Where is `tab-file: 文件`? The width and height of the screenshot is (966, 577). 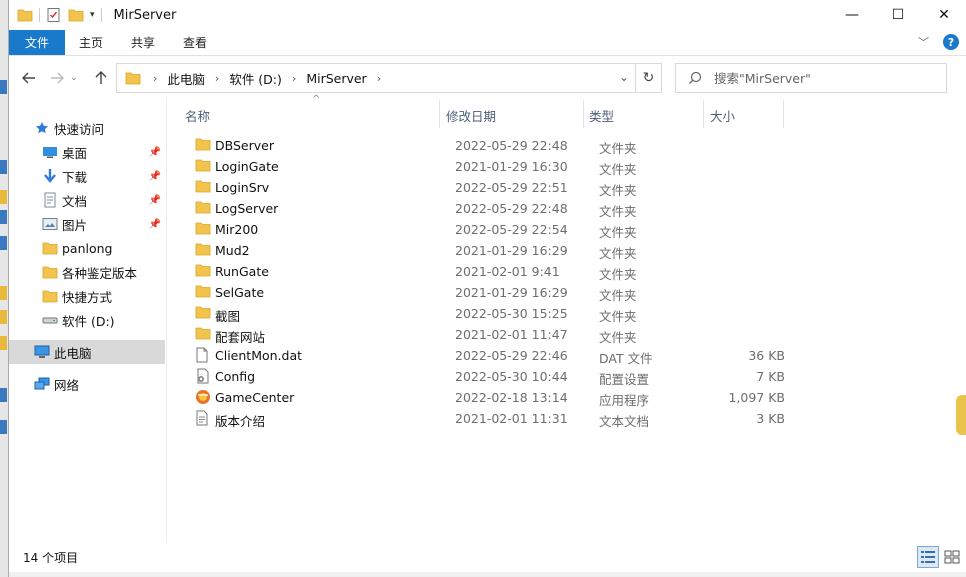 tab-file: 文件 is located at coordinates (37, 42).